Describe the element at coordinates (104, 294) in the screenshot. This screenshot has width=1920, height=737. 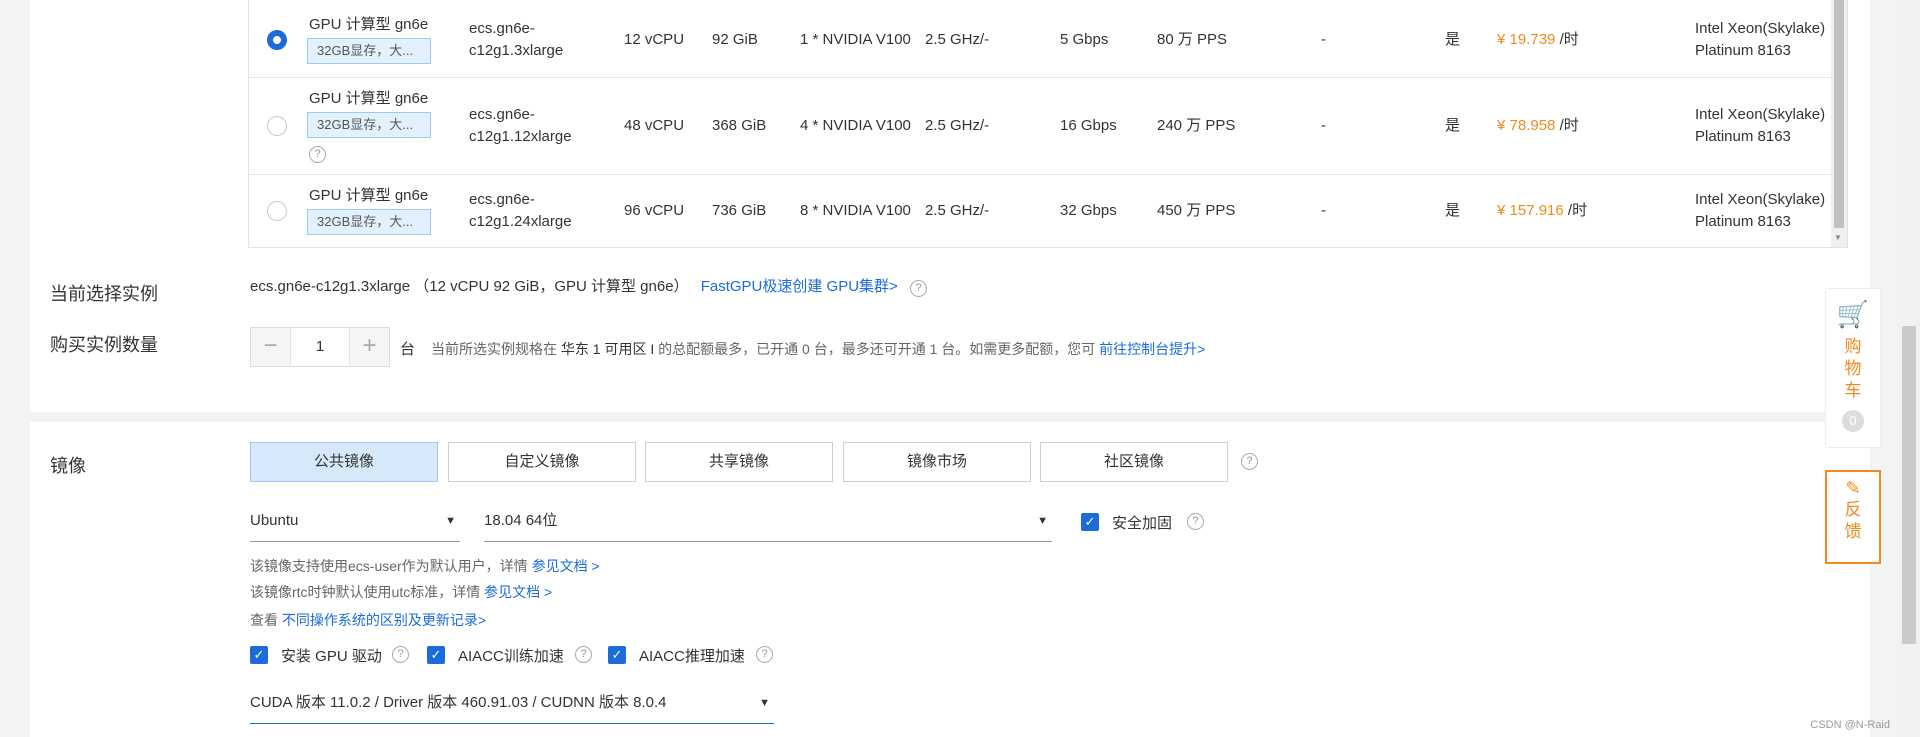
I see `current-instance-label: 当前选择实例` at that location.